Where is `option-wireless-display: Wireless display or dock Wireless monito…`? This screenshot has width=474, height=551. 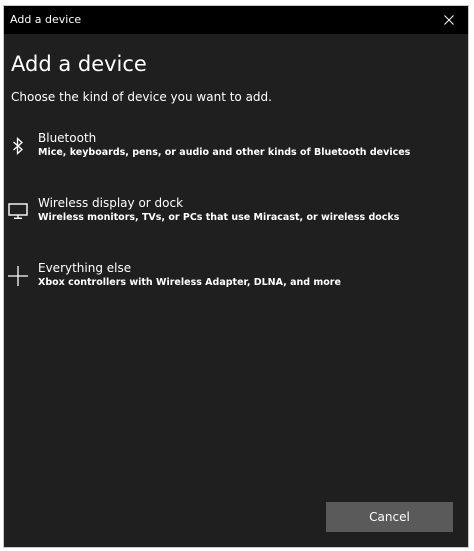
option-wireless-display: Wireless display or dock Wireless monito… is located at coordinates (236, 219).